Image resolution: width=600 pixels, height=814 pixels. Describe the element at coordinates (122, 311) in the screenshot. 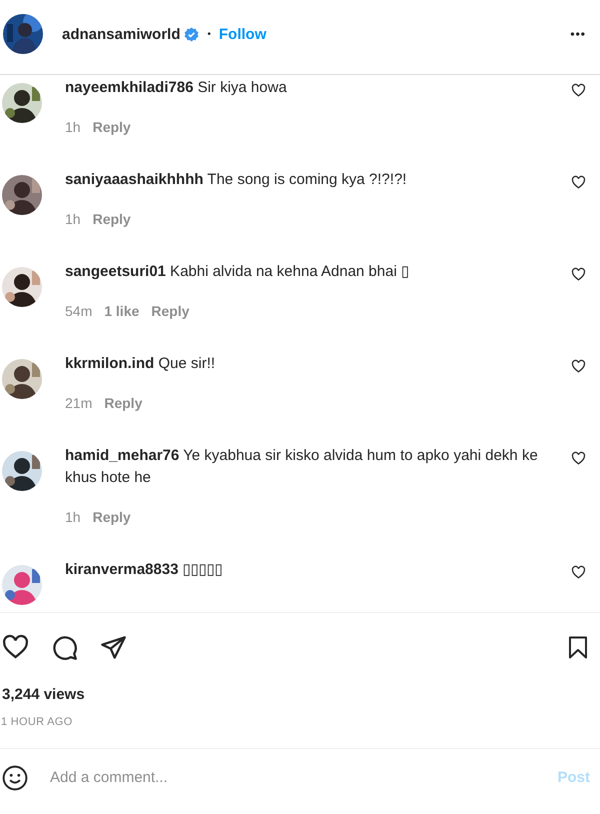

I see `likes-count-link: 1 like` at that location.